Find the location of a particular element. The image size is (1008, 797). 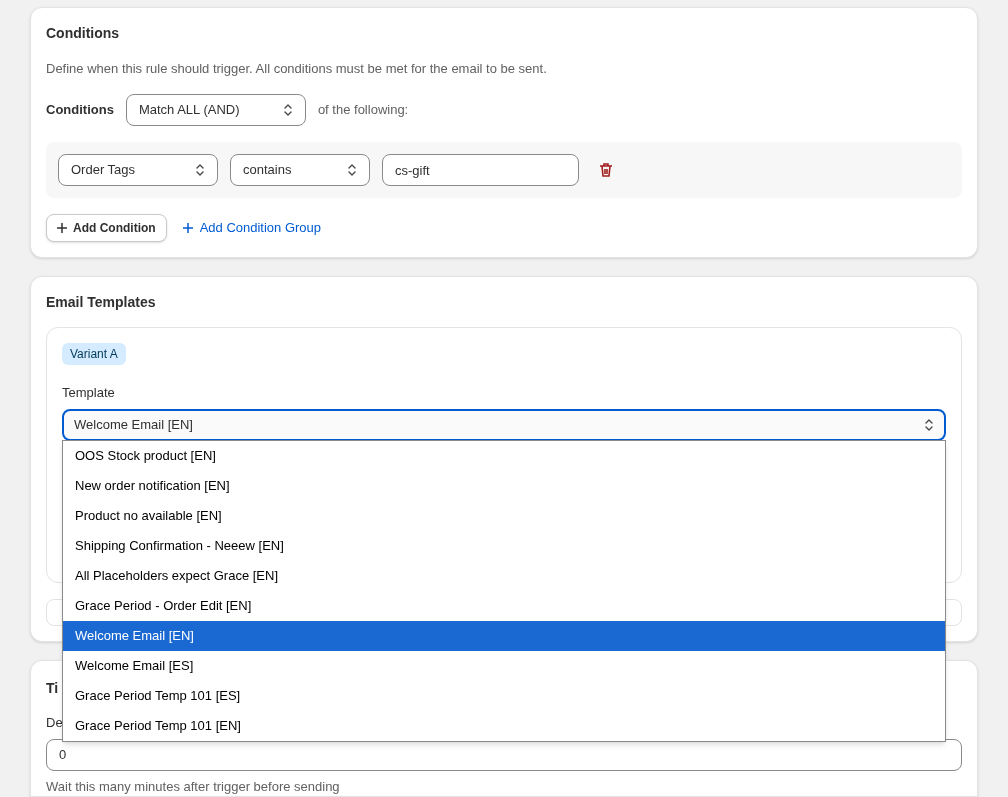

dropdown-option: Shipping Confirmation - Neeew [EN] is located at coordinates (504, 545).